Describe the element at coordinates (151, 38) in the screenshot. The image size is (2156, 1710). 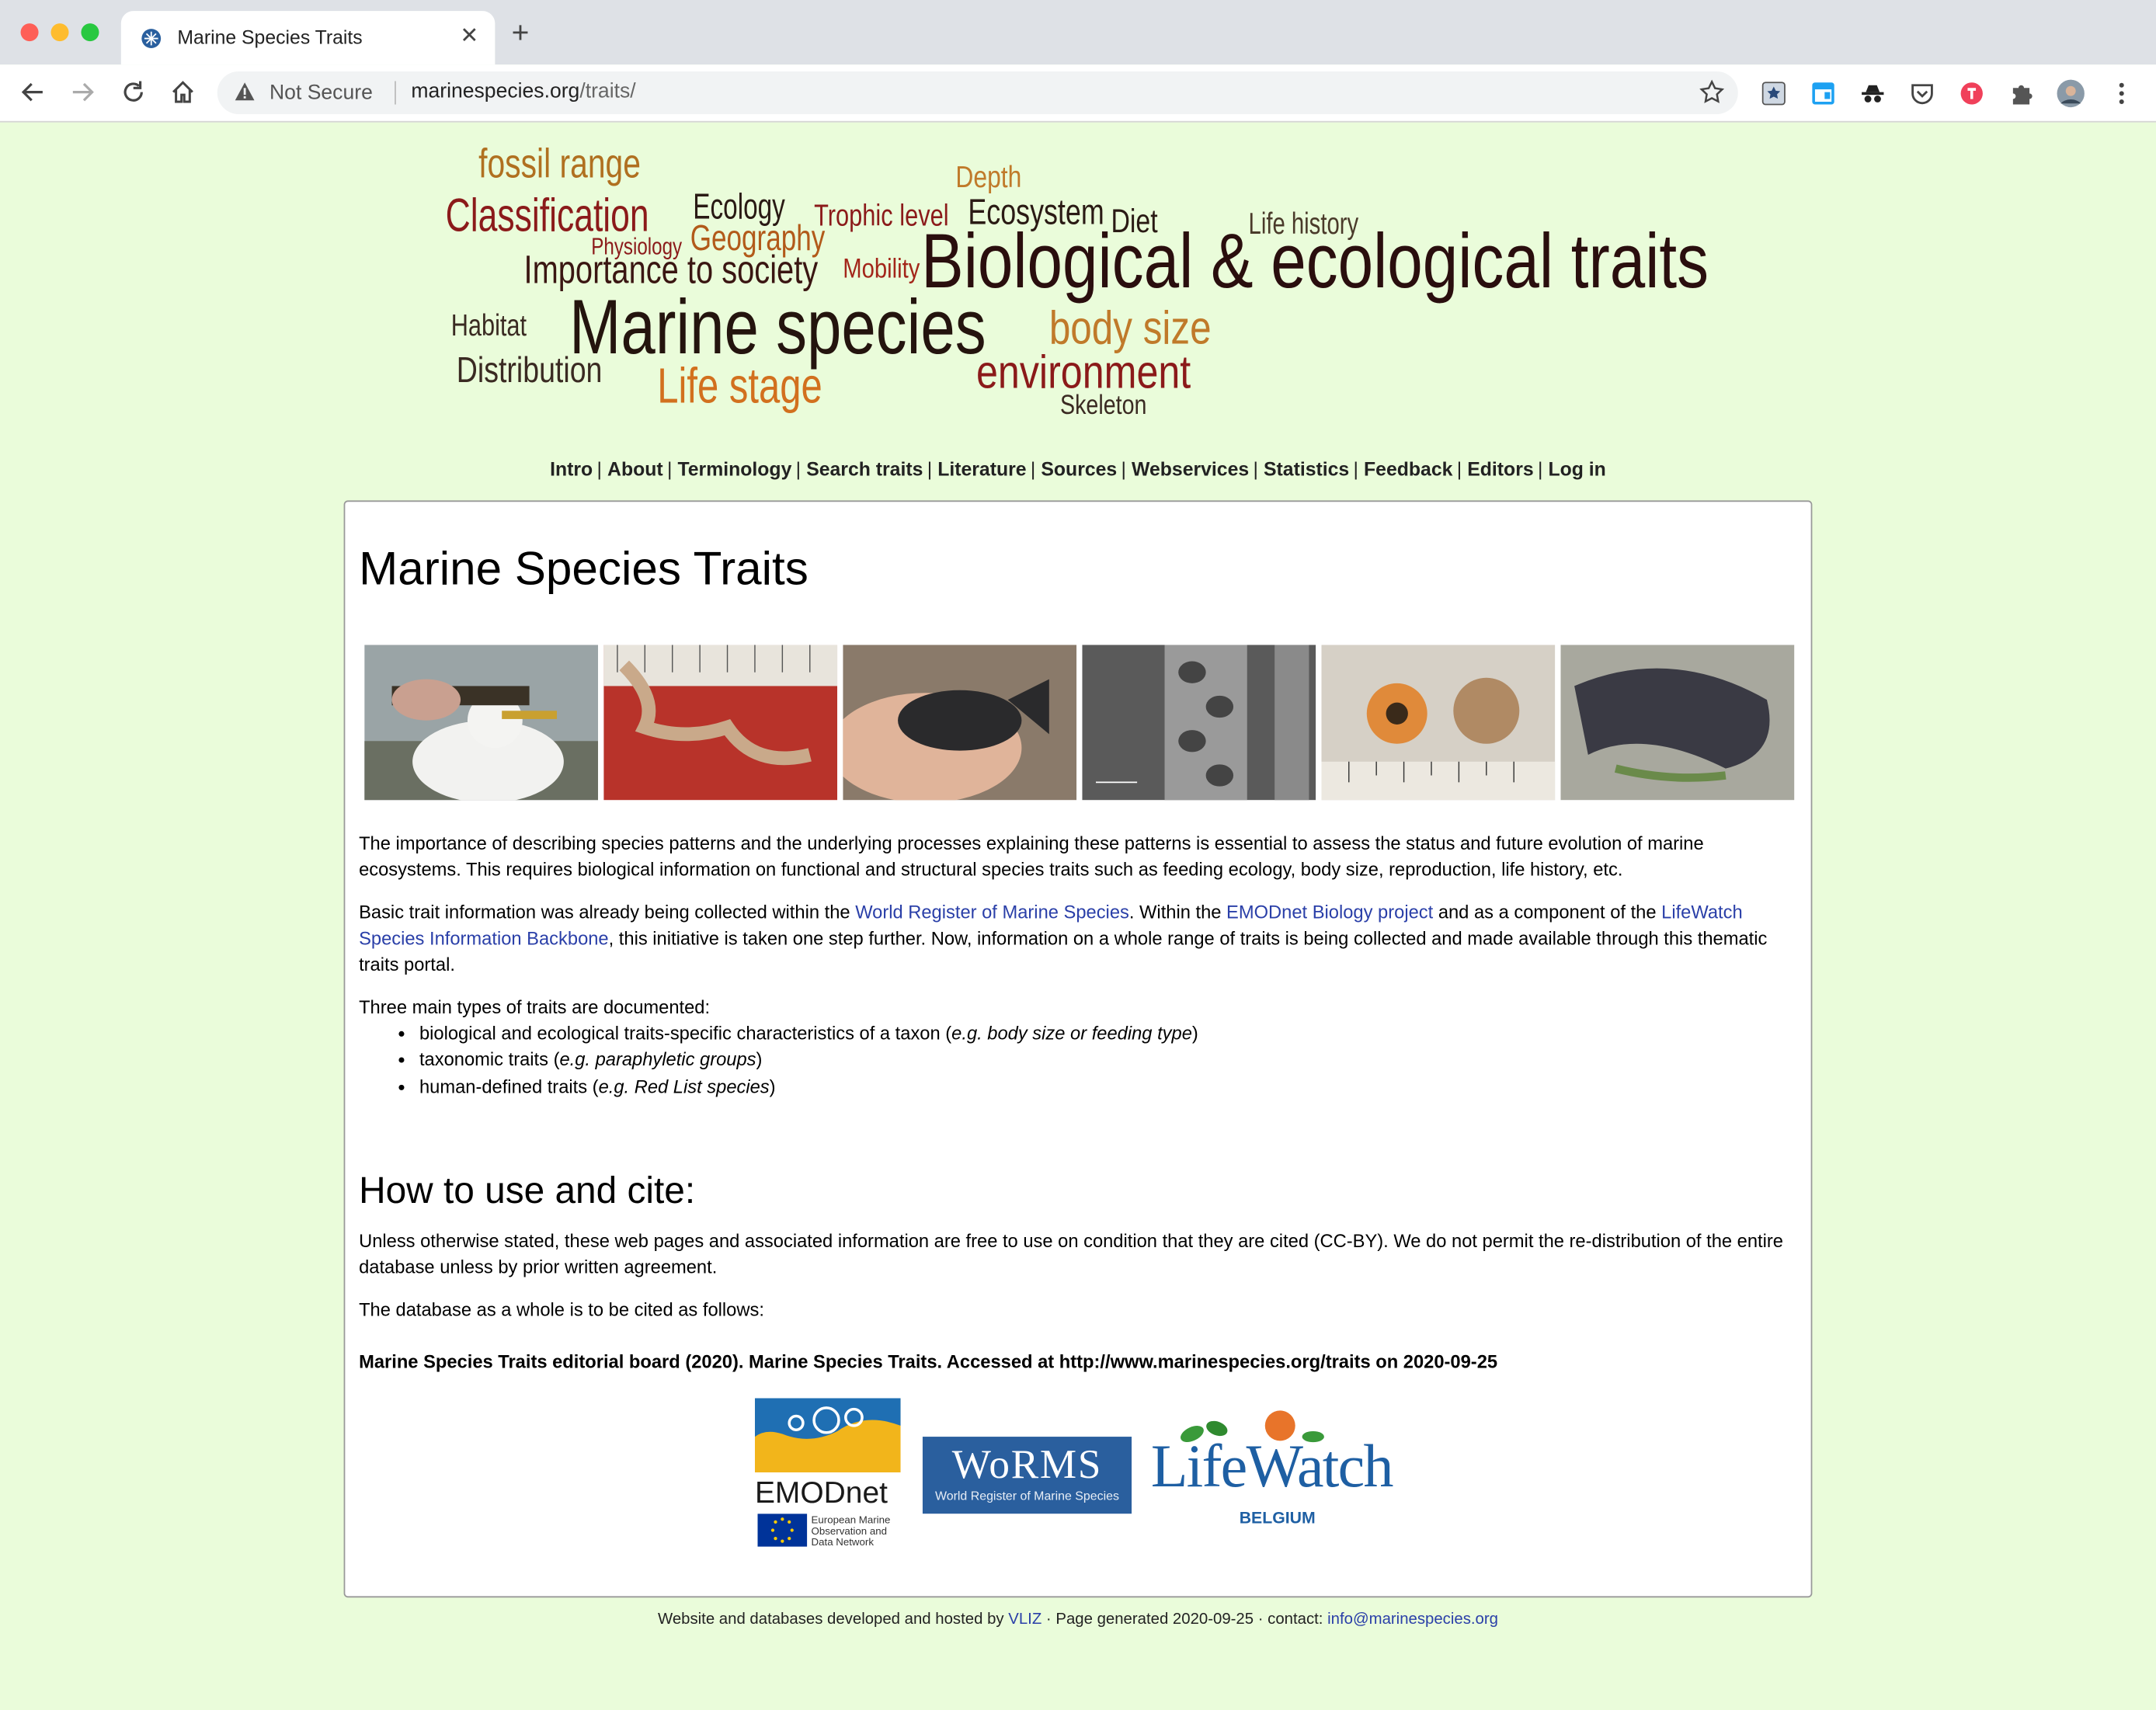
I see `worms-favicon-icon` at that location.